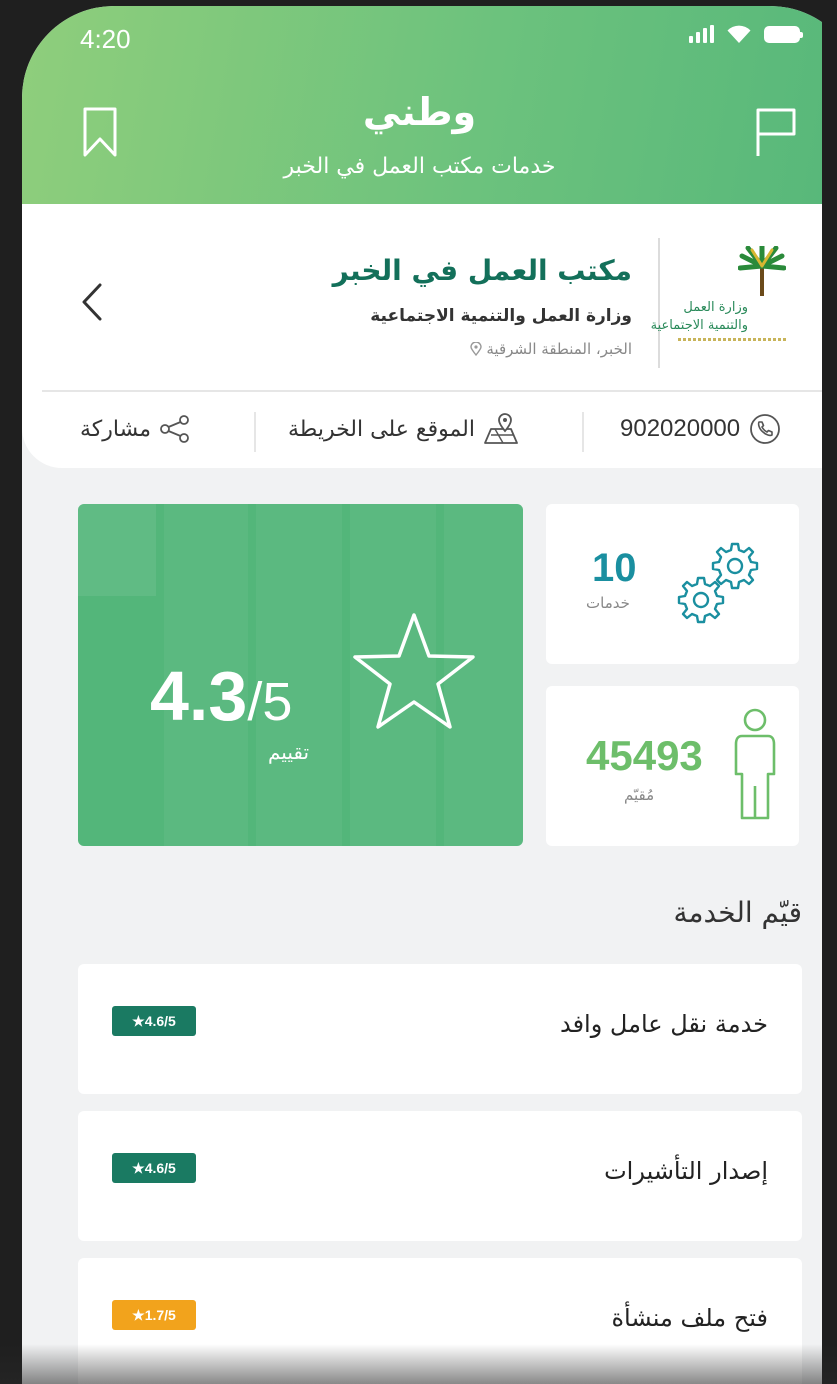  Describe the element at coordinates (289, 752) in the screenshot. I see `rating-label: تقييم` at that location.